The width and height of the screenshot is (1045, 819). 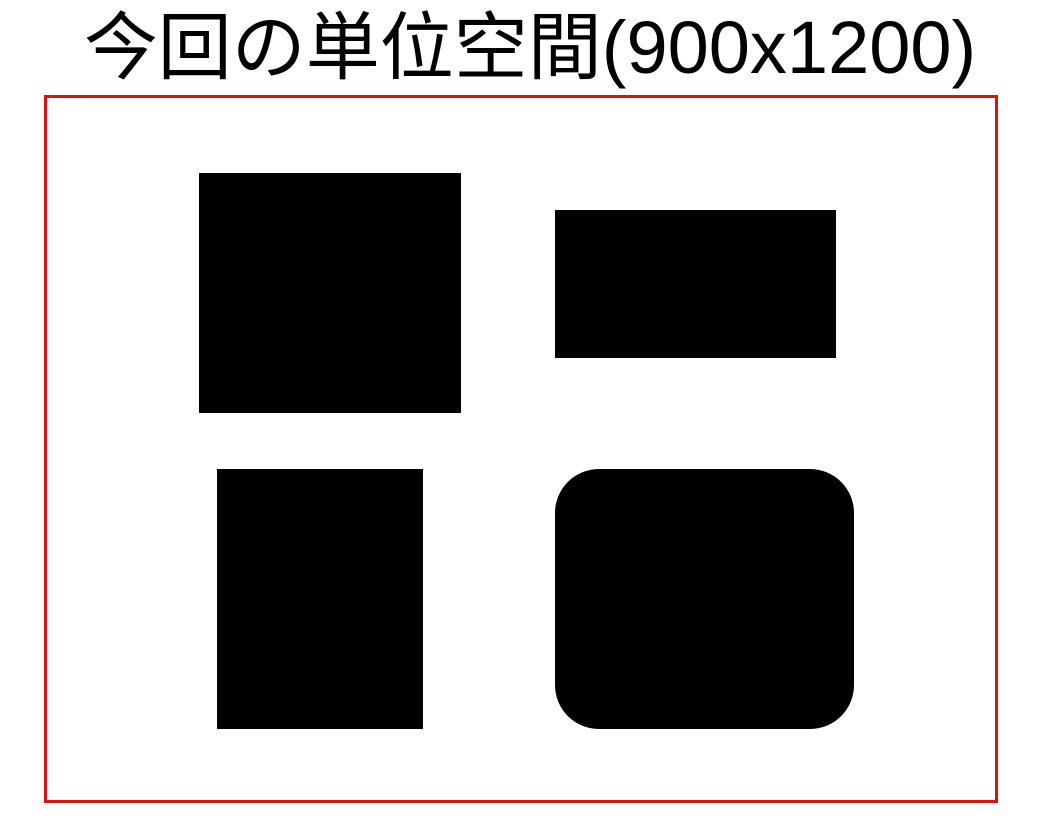 I want to click on black-rectangle-top-right, so click(x=695, y=284).